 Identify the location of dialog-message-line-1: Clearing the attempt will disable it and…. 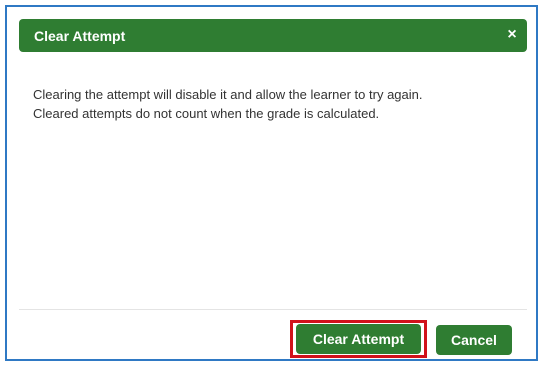
(228, 94).